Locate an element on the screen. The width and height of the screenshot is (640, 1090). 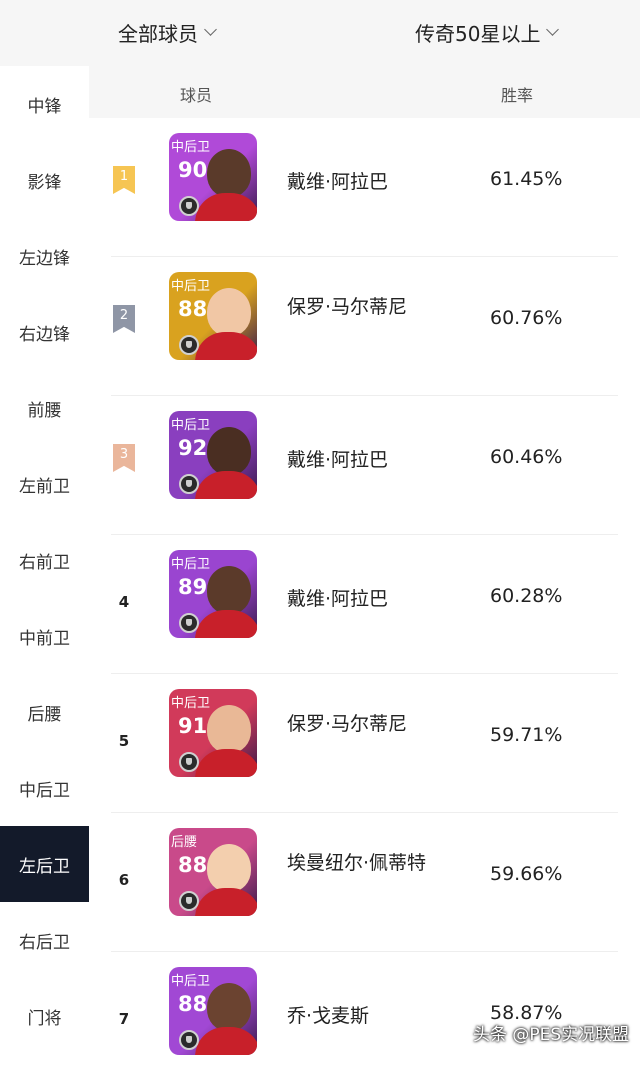
rank-medal-icon: 2 is located at coordinates (124, 319).